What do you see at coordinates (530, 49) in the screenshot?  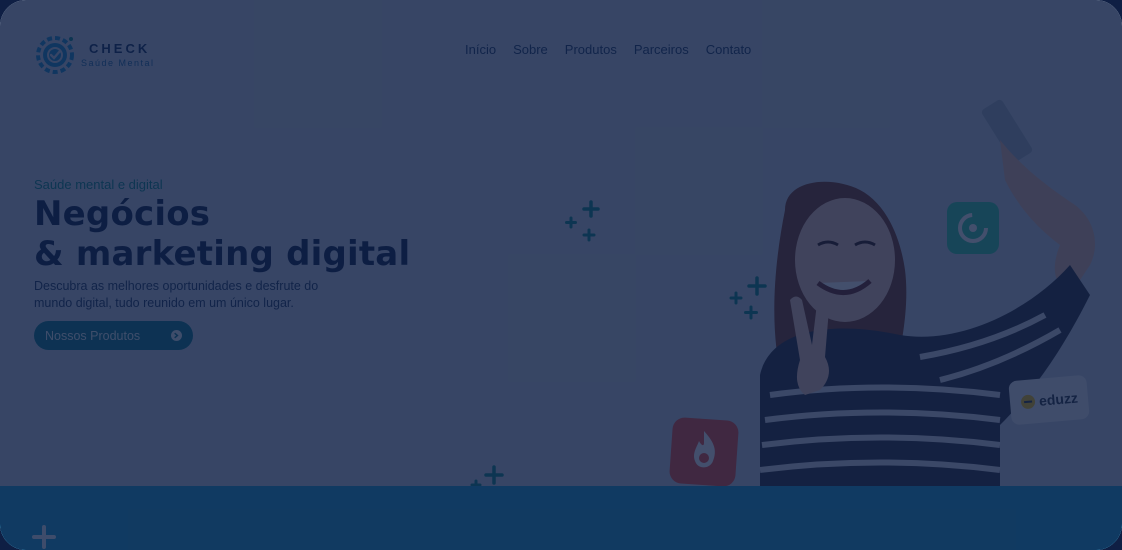 I see `nav-item-sobre: Sobre` at bounding box center [530, 49].